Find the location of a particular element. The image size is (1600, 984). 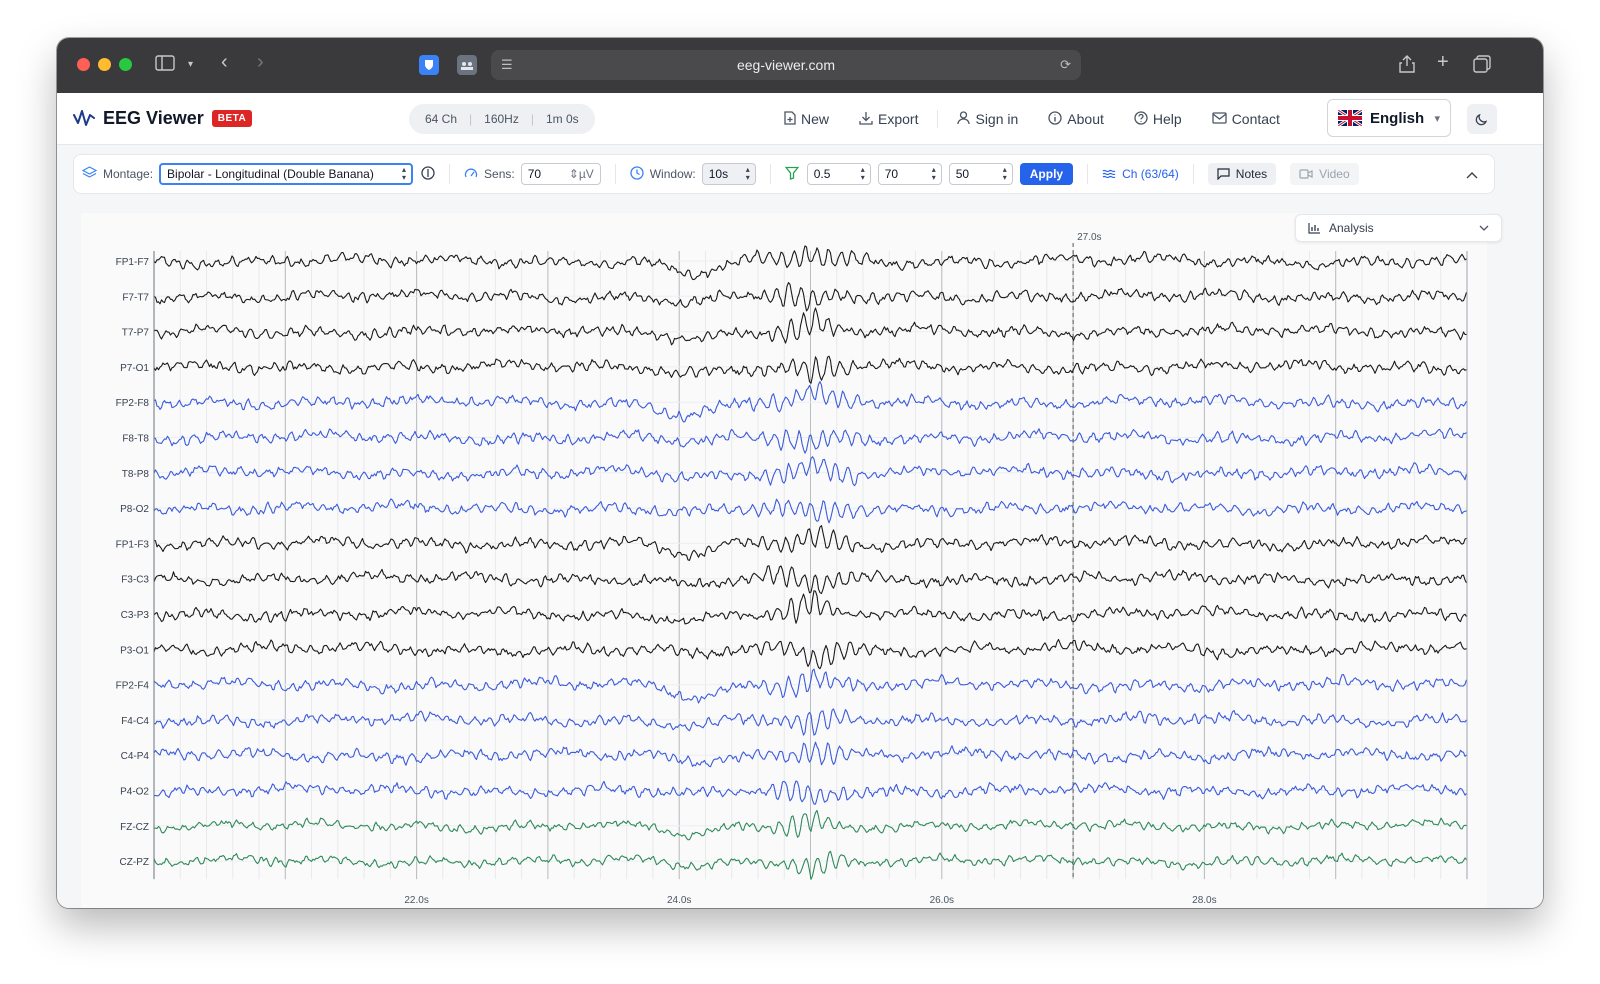

language-label: English is located at coordinates (1397, 118).